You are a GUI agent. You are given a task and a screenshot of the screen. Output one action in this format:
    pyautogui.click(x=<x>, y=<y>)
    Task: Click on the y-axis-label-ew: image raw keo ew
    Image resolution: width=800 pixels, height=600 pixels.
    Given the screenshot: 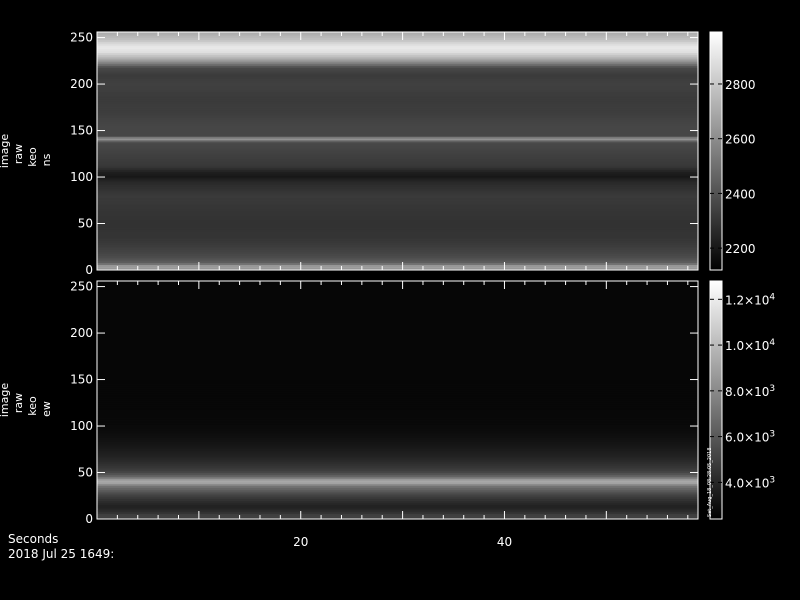 What is the action you would take?
    pyautogui.click(x=26, y=400)
    